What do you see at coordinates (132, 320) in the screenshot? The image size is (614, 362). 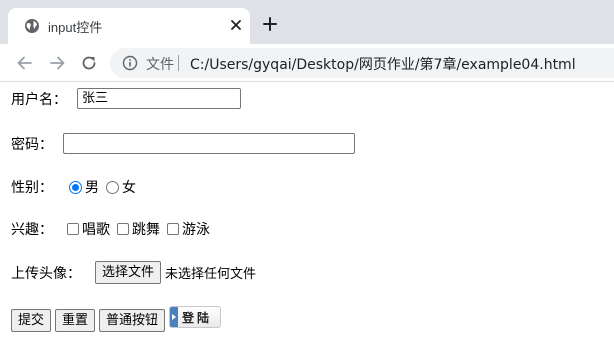 I see `normal-button: 普通按钮` at bounding box center [132, 320].